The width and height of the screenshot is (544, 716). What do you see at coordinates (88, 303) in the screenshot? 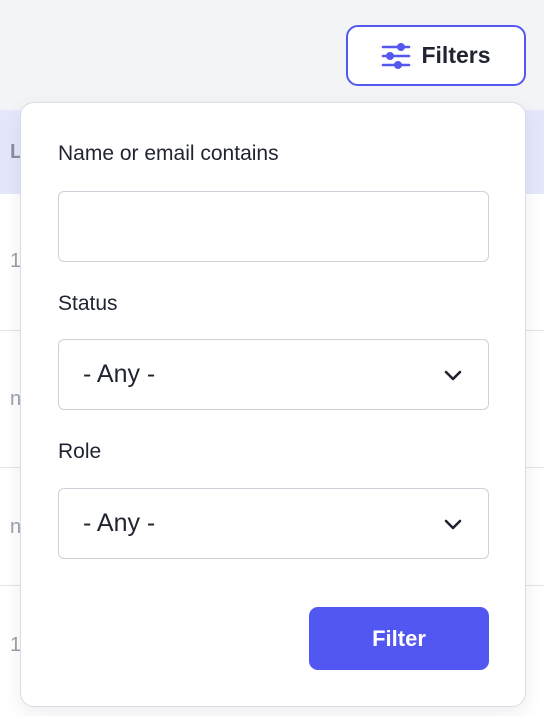
I see `status-field-label: Status` at bounding box center [88, 303].